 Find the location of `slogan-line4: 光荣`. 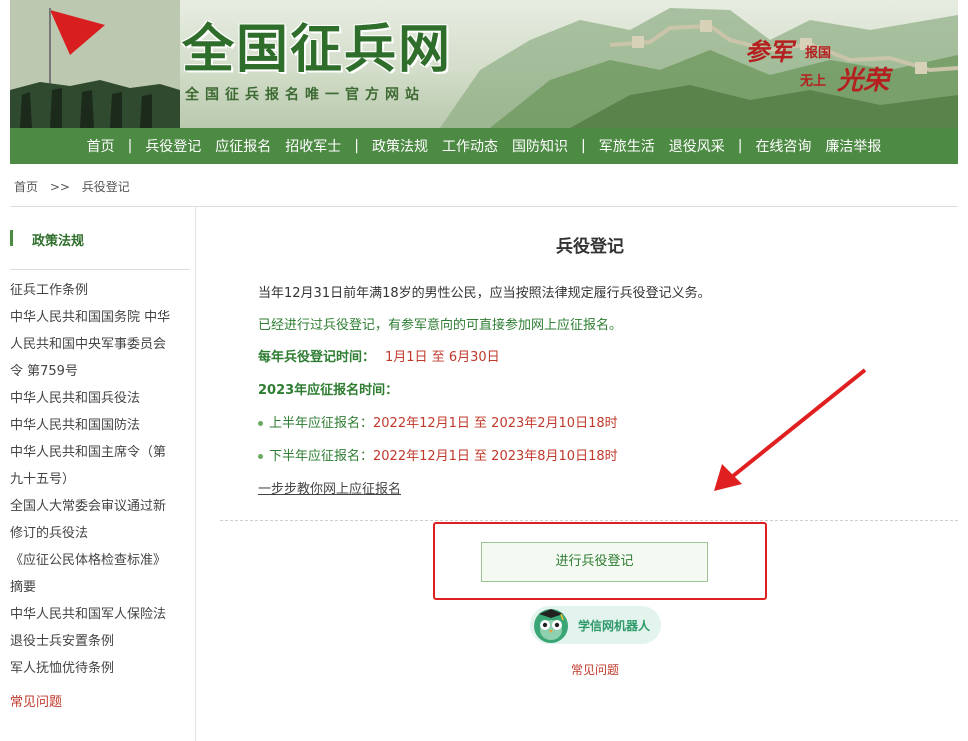

slogan-line4: 光荣 is located at coordinates (863, 81).